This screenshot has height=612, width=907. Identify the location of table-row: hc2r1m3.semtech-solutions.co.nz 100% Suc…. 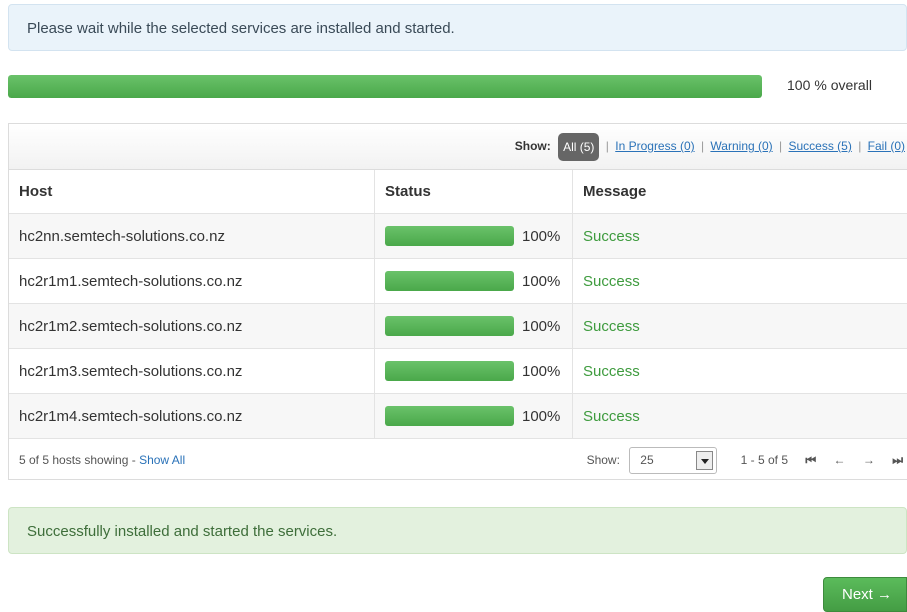
(458, 371).